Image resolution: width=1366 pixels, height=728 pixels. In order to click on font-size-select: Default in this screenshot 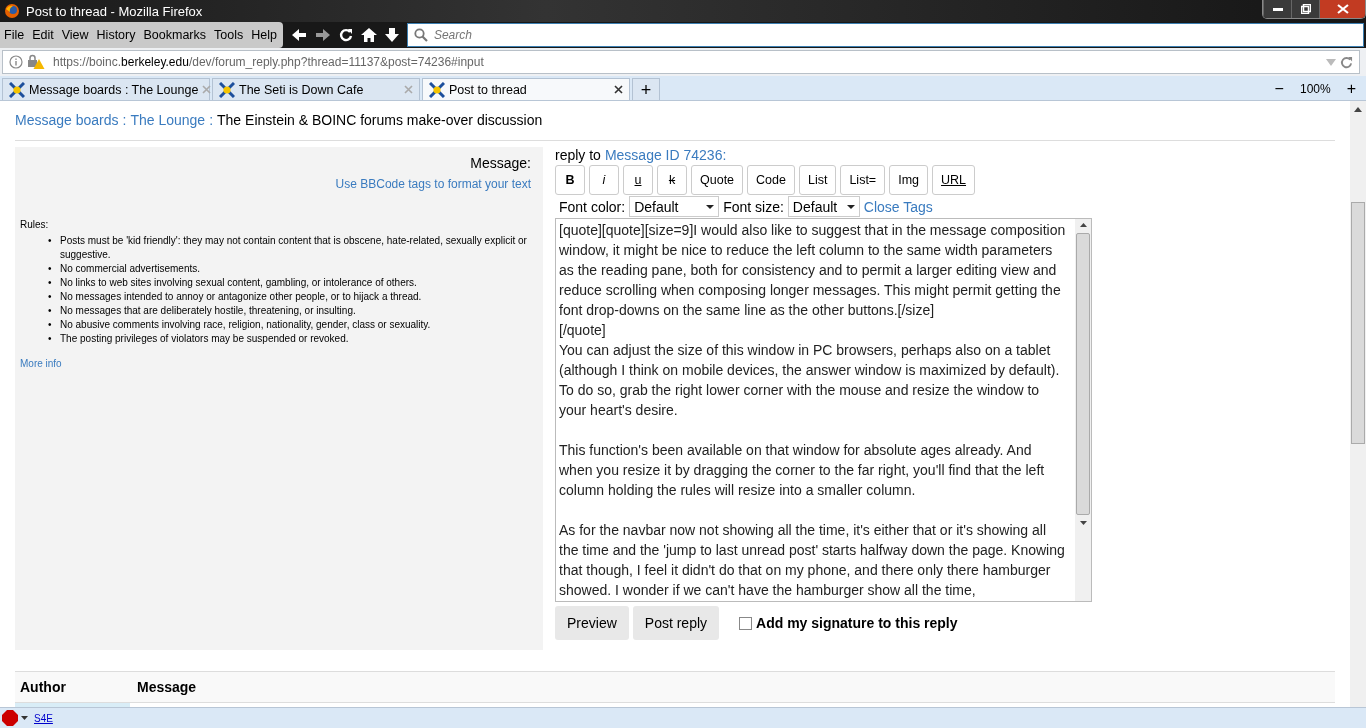, I will do `click(823, 206)`.